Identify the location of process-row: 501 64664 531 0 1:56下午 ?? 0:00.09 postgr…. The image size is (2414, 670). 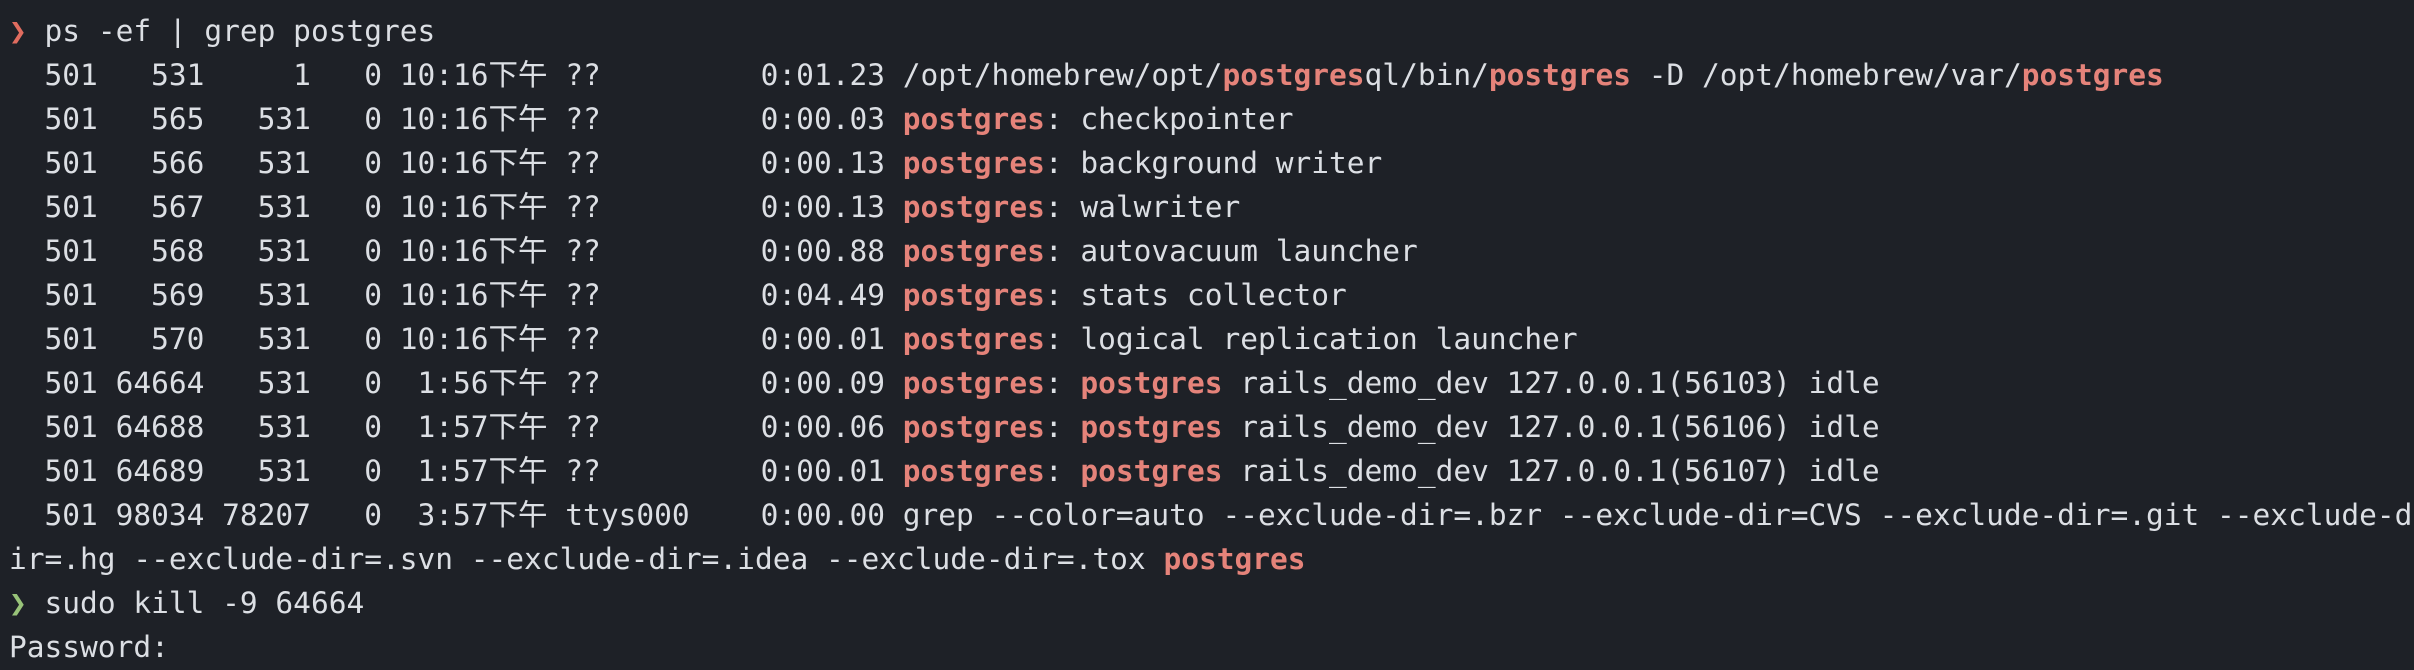
(944, 383).